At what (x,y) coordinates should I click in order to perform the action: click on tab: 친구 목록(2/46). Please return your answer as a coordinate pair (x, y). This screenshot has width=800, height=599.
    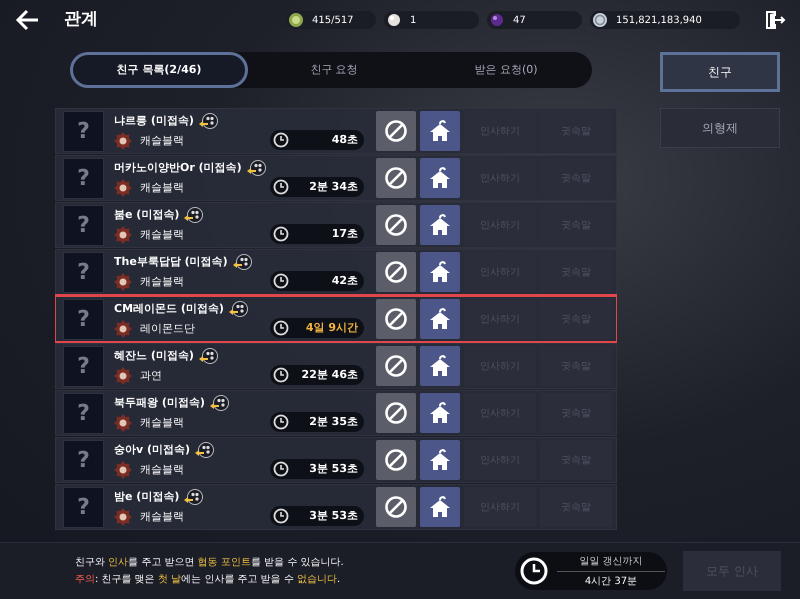
    Looking at the image, I should click on (159, 70).